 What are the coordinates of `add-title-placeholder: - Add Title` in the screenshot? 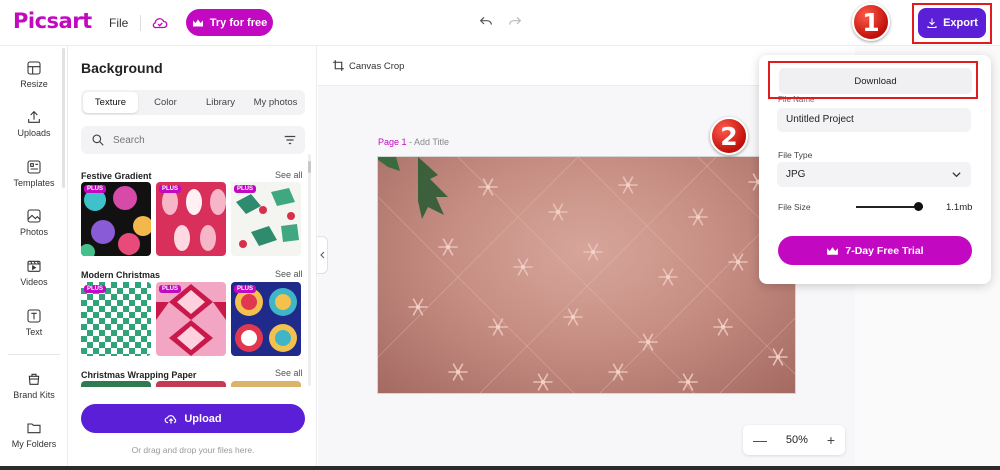 It's located at (428, 142).